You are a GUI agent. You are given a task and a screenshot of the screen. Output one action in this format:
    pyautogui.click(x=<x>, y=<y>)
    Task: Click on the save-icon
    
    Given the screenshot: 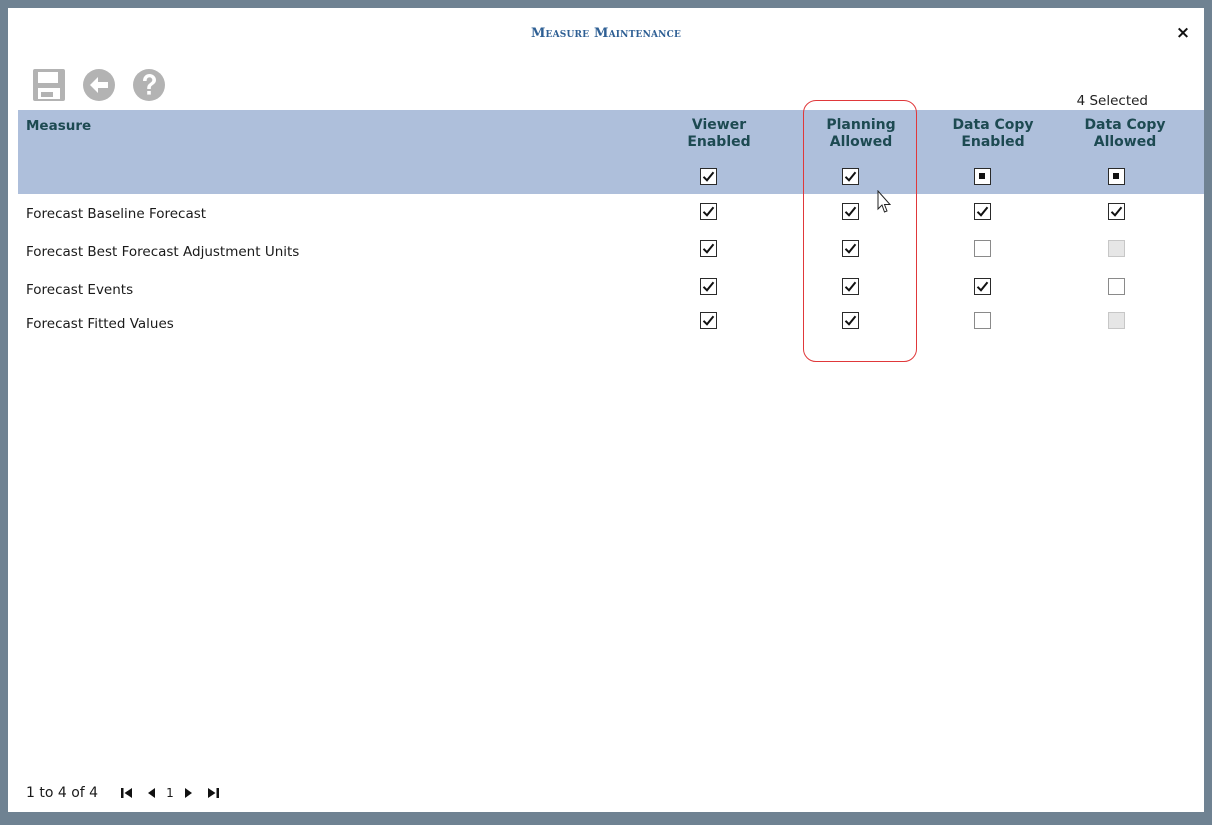 What is the action you would take?
    pyautogui.click(x=49, y=85)
    